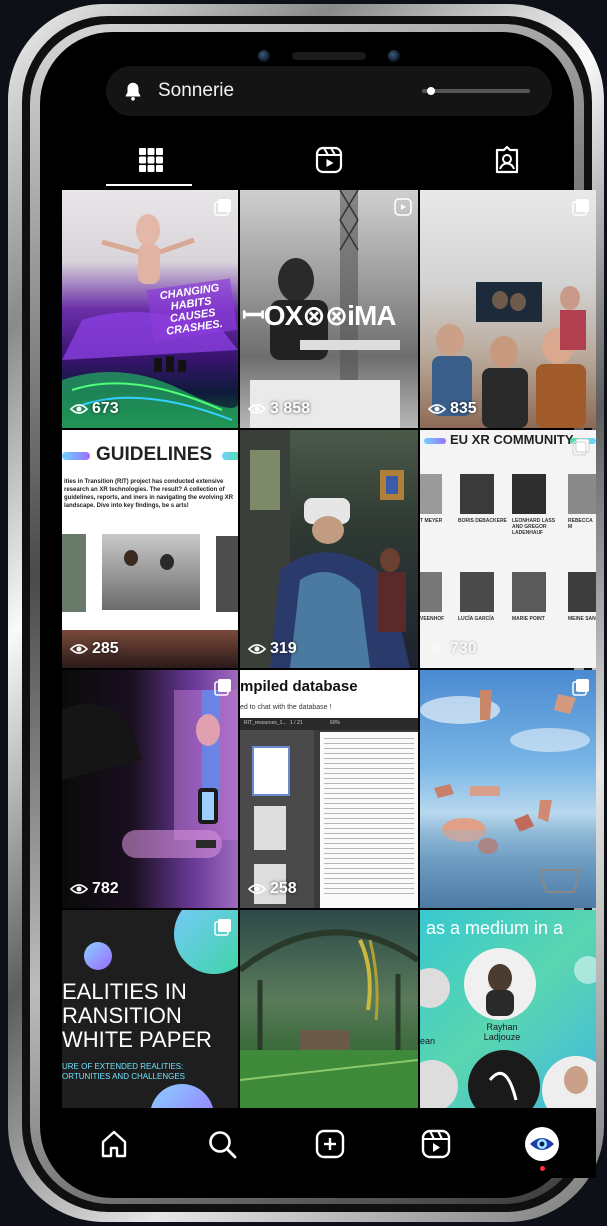 This screenshot has height=1226, width=607. What do you see at coordinates (149, 185) in the screenshot?
I see `active-tab-indicator` at bounding box center [149, 185].